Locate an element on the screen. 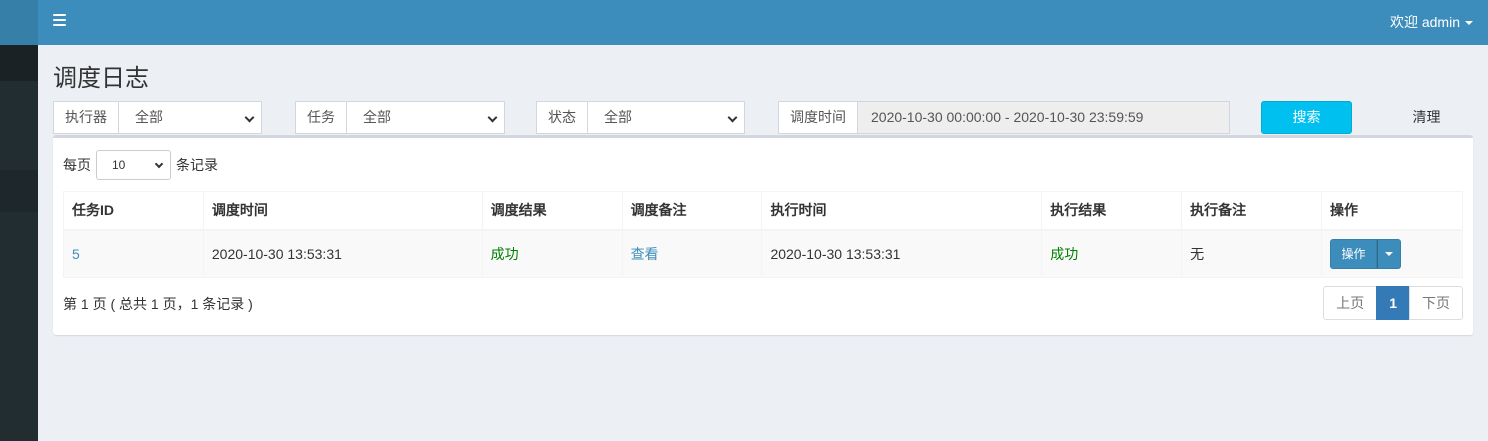  job-id-link: 5 is located at coordinates (76, 254).